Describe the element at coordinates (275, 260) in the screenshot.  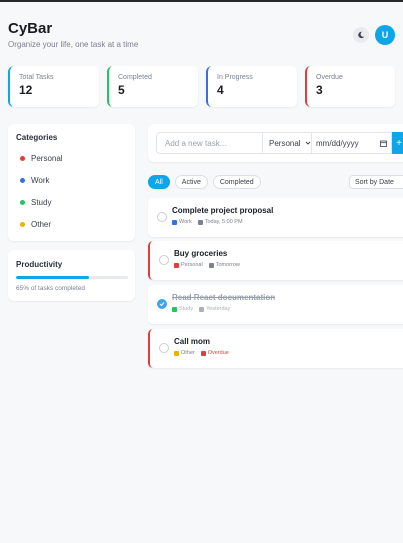
I see `task-item: Buy groceries Personal Tomorrow` at that location.